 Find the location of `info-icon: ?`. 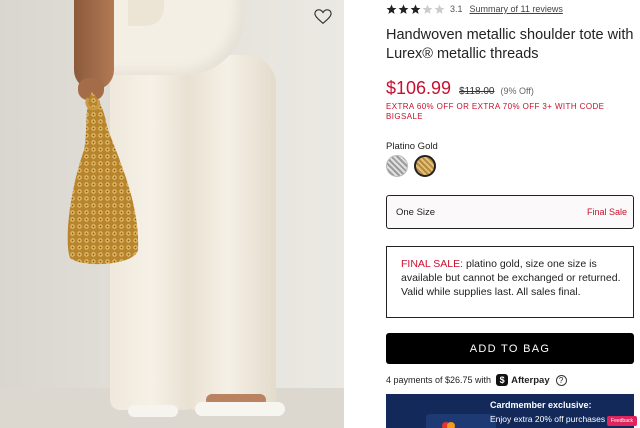

info-icon: ? is located at coordinates (561, 380).